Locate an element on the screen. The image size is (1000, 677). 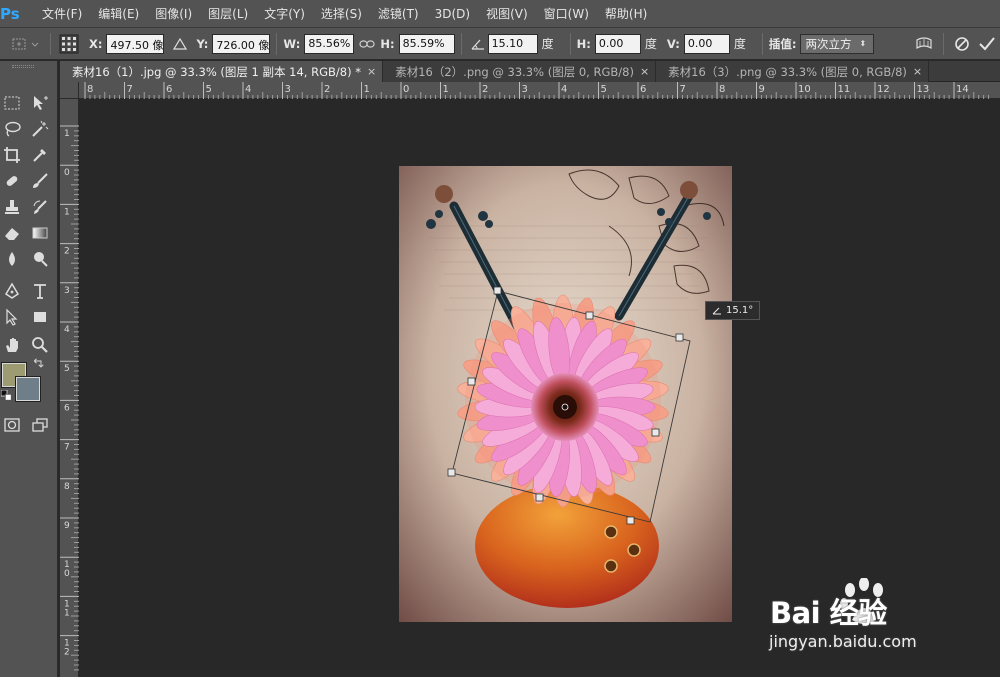
brush-tool-icon is located at coordinates (40, 181).